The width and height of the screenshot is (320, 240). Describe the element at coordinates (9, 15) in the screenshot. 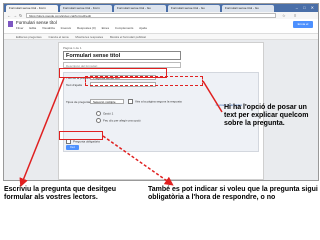

I see `back-icon: ←` at that location.